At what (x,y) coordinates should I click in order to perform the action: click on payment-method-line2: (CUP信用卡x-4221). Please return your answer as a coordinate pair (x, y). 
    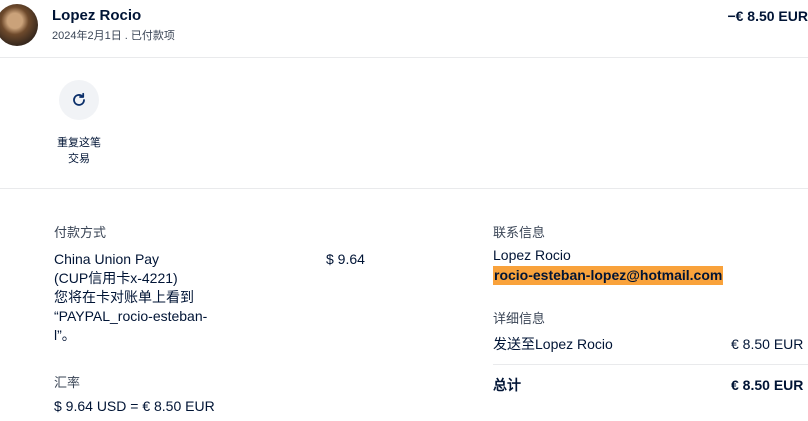
    Looking at the image, I should click on (116, 278).